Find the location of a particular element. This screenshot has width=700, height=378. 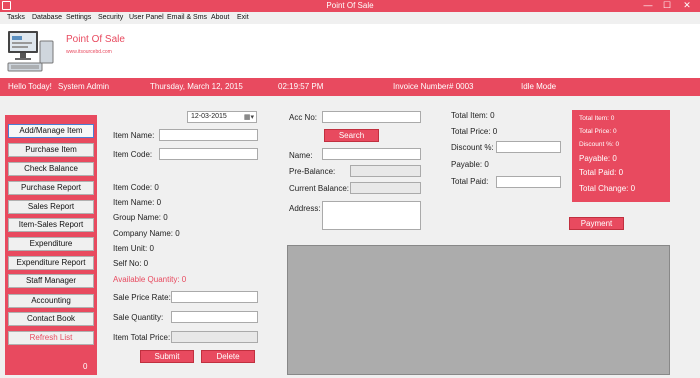

current-balance-field is located at coordinates (385, 188).